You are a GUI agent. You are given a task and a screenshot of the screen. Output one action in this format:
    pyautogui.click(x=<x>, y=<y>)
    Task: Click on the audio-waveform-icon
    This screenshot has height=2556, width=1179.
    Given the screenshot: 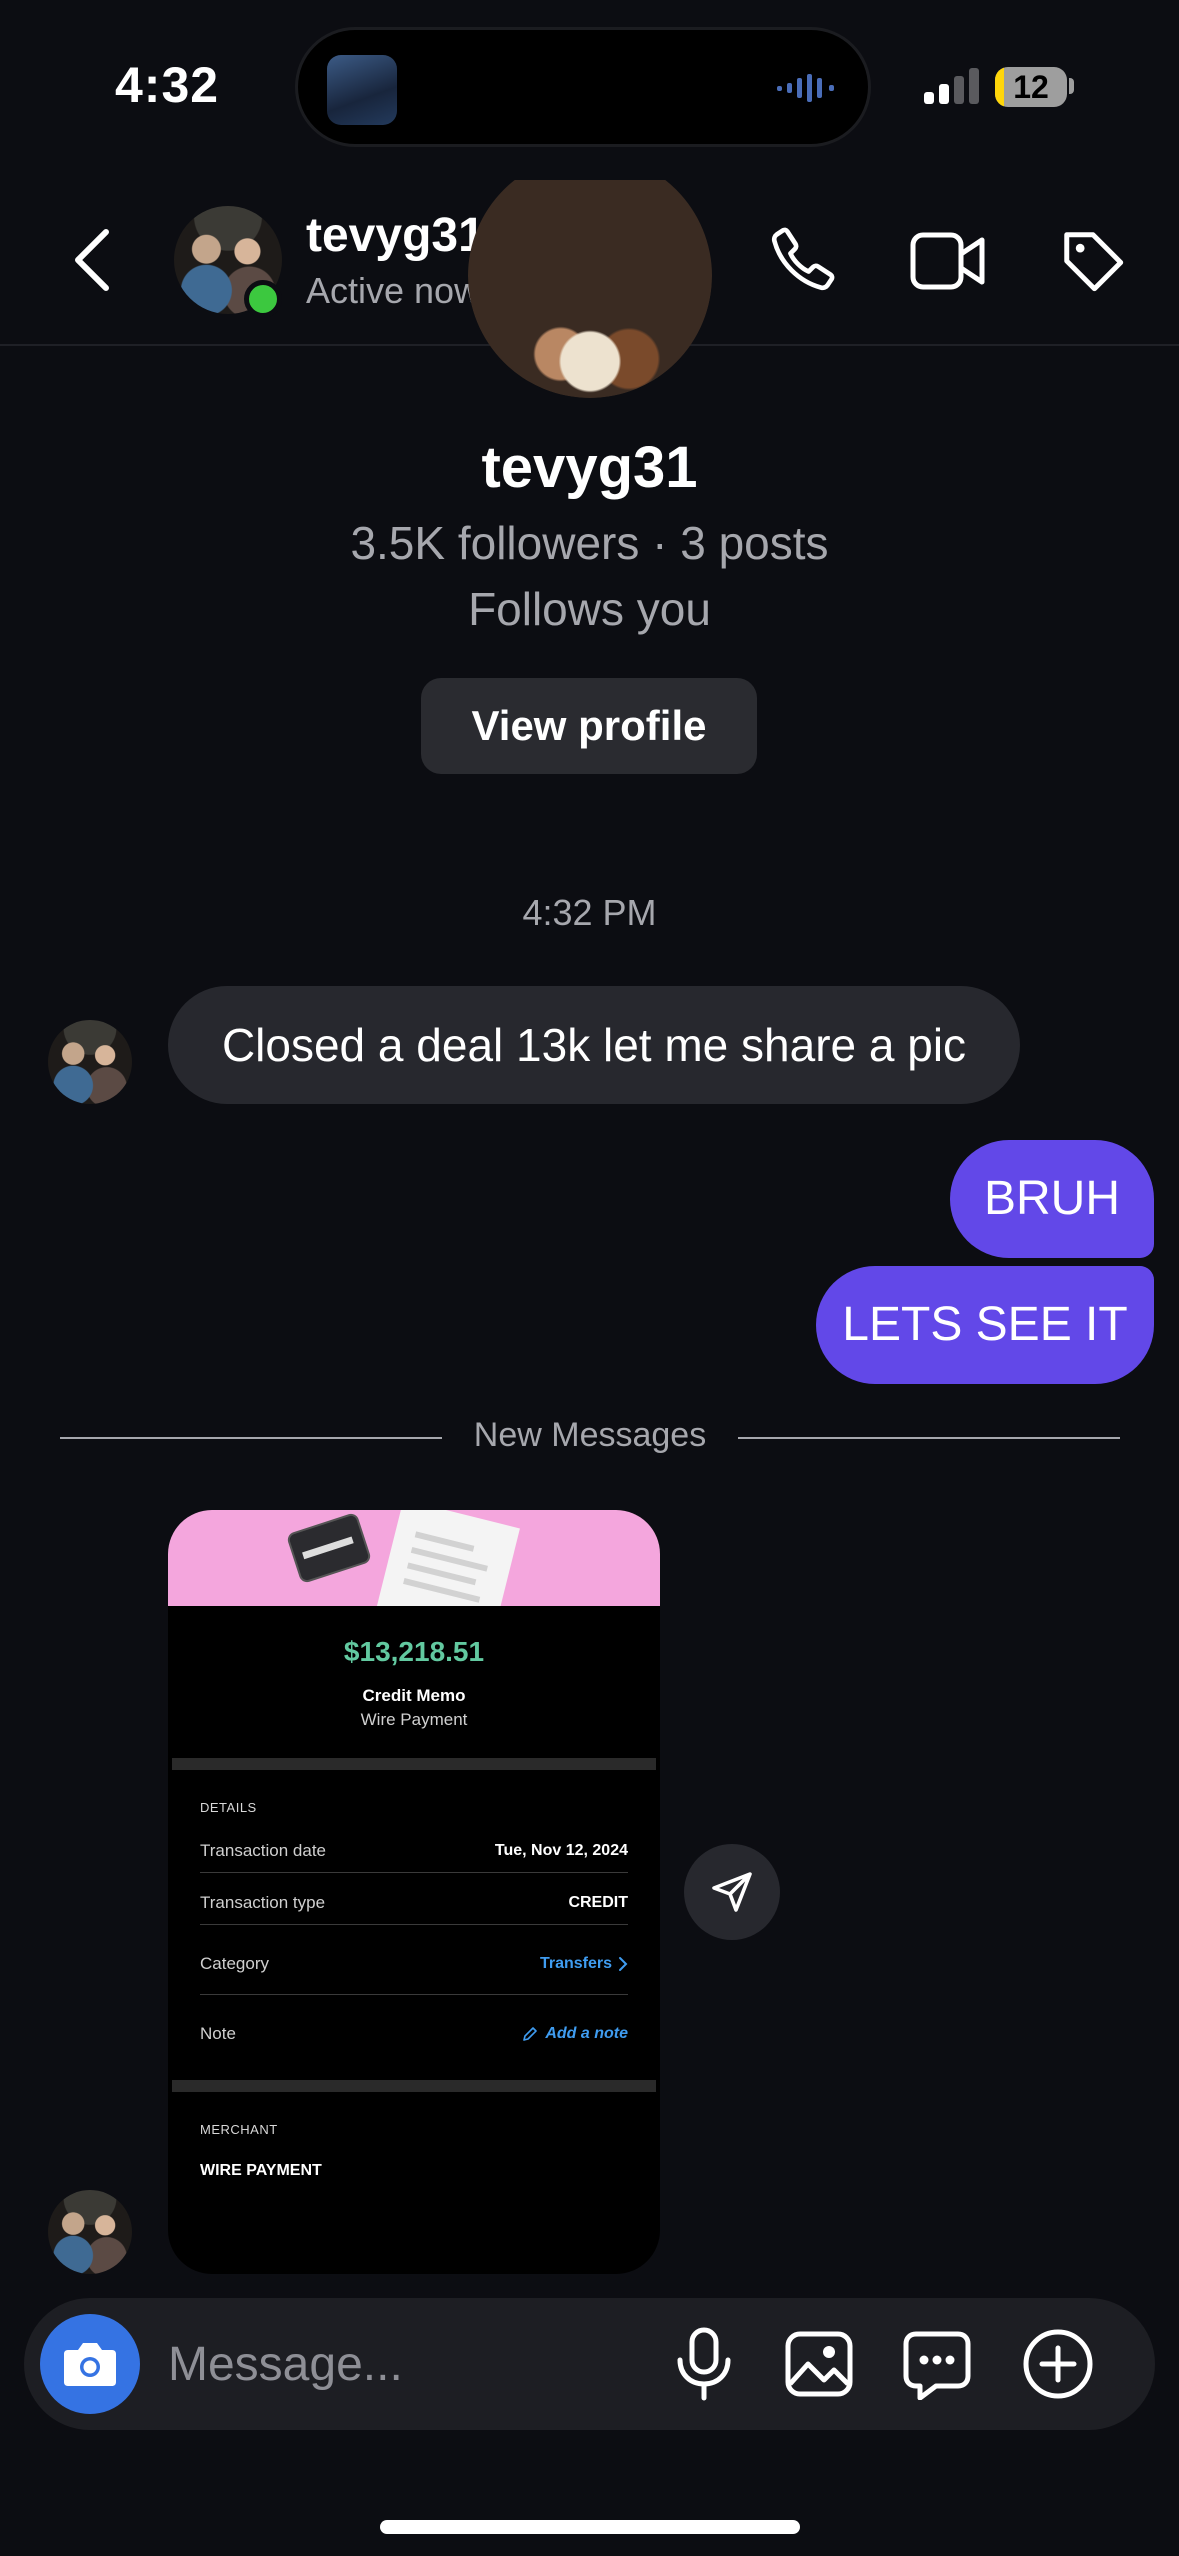 What is the action you would take?
    pyautogui.click(x=807, y=88)
    